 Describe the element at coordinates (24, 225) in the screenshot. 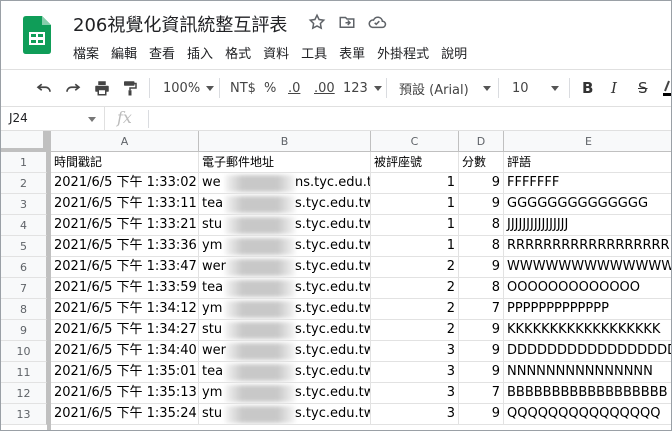

I see `row-header: 4` at that location.